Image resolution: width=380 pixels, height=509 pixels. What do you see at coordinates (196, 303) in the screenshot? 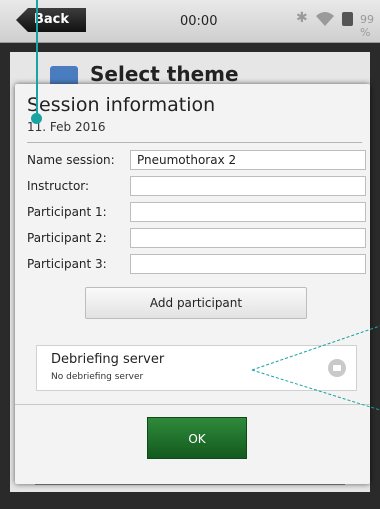
I see `add-participant-button: Add participant` at bounding box center [196, 303].